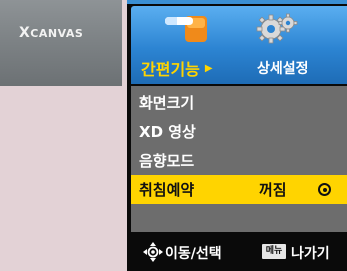 The height and width of the screenshot is (271, 347). I want to click on menu-item-label: XD 영상, so click(167, 132).